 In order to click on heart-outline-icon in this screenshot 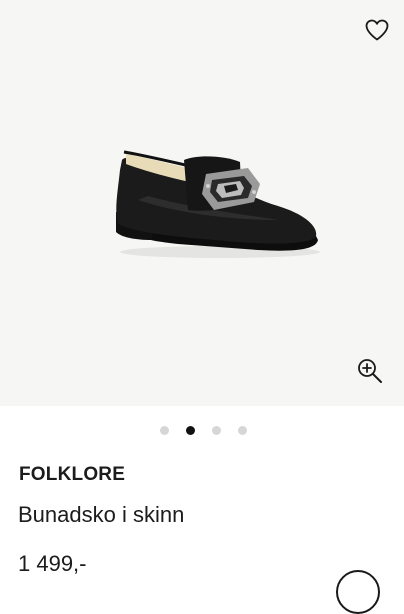, I will do `click(377, 30)`.